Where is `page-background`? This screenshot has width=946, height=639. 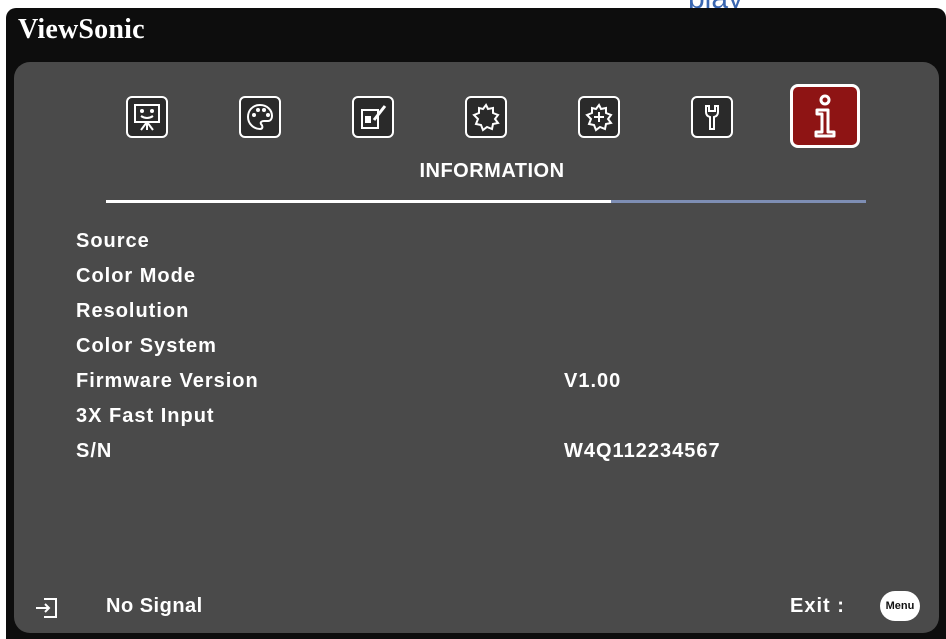 page-background is located at coordinates (473, 4).